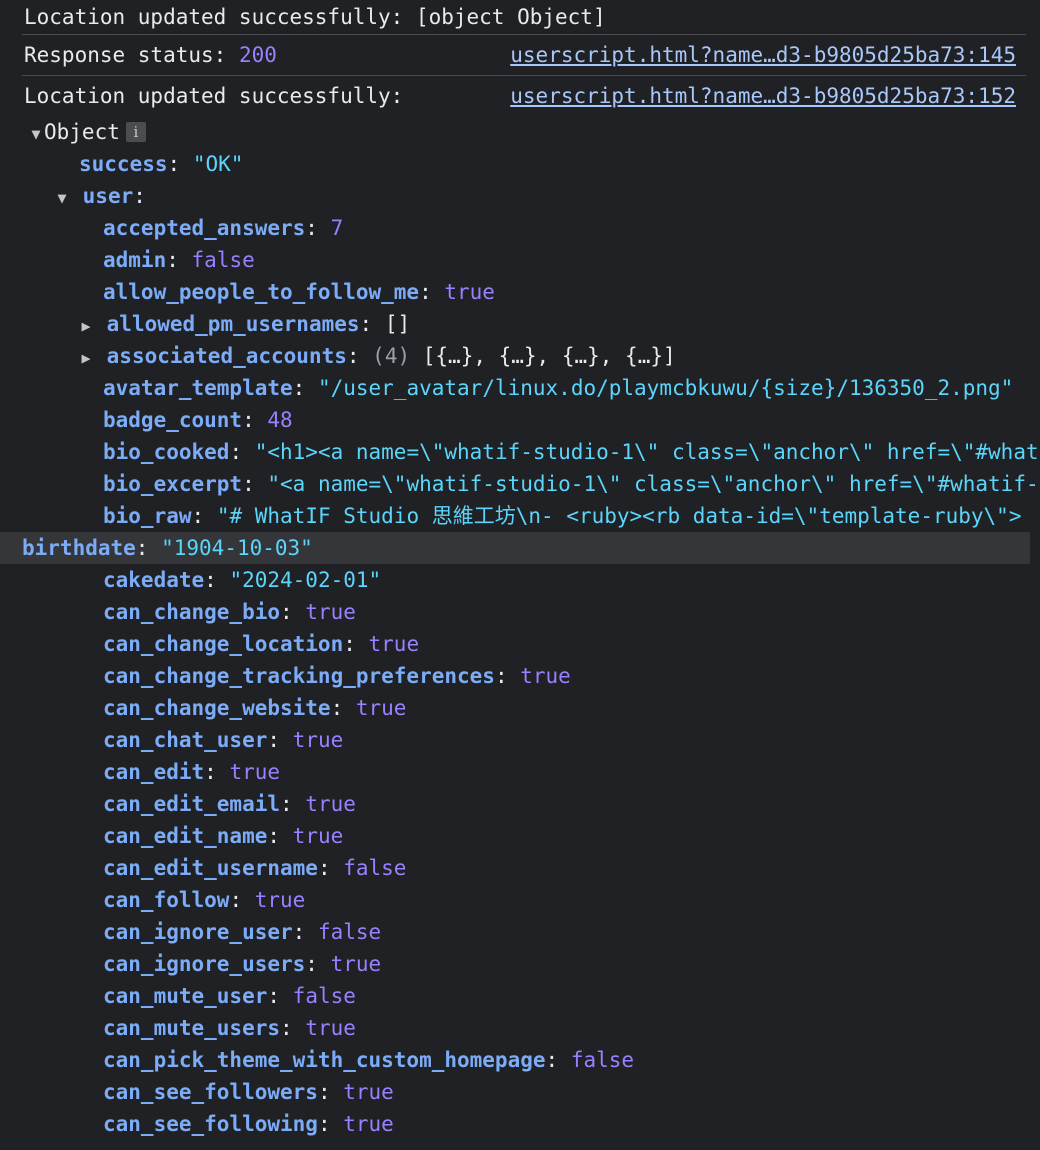 The width and height of the screenshot is (1040, 1150). Describe the element at coordinates (192, 1028) in the screenshot. I see `property-key: can_mute_users` at that location.